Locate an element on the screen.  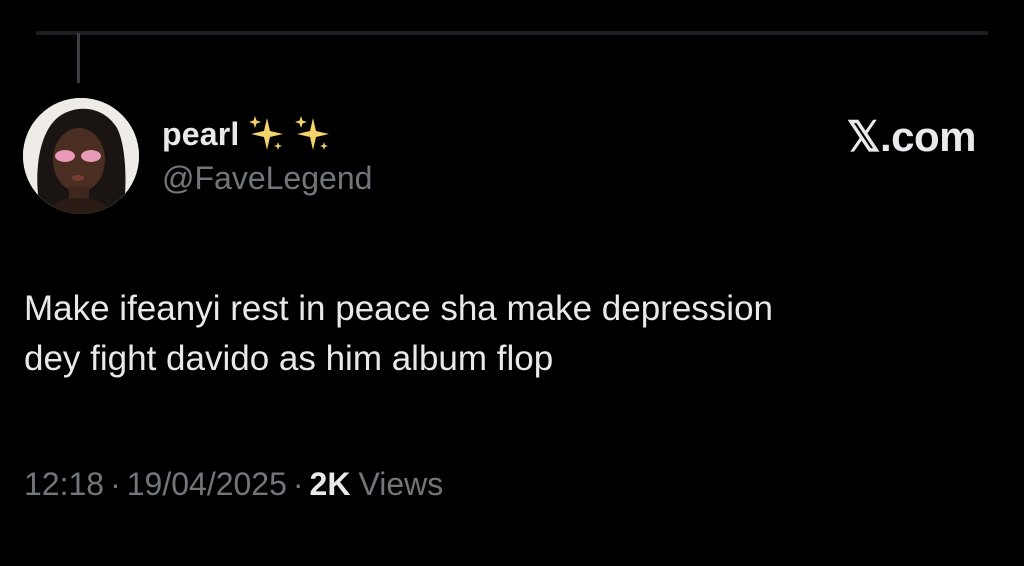
author-name-row: pearl is located at coordinates (250, 134).